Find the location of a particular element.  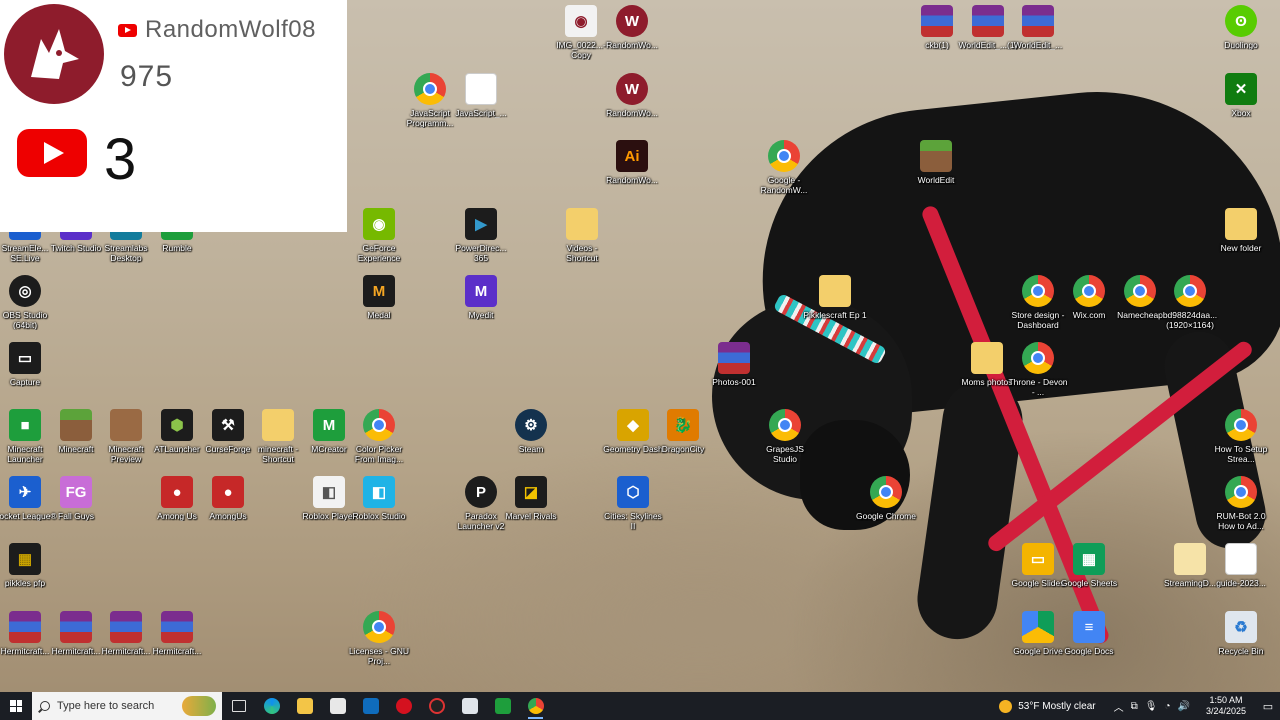

weather-widget: 53°F Mostly clear is located at coordinates (1053, 706).